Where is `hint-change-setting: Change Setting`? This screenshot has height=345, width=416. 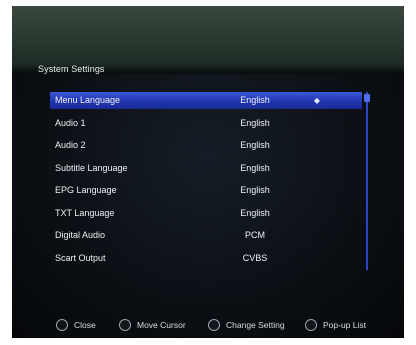 hint-change-setting: Change Setting is located at coordinates (246, 325).